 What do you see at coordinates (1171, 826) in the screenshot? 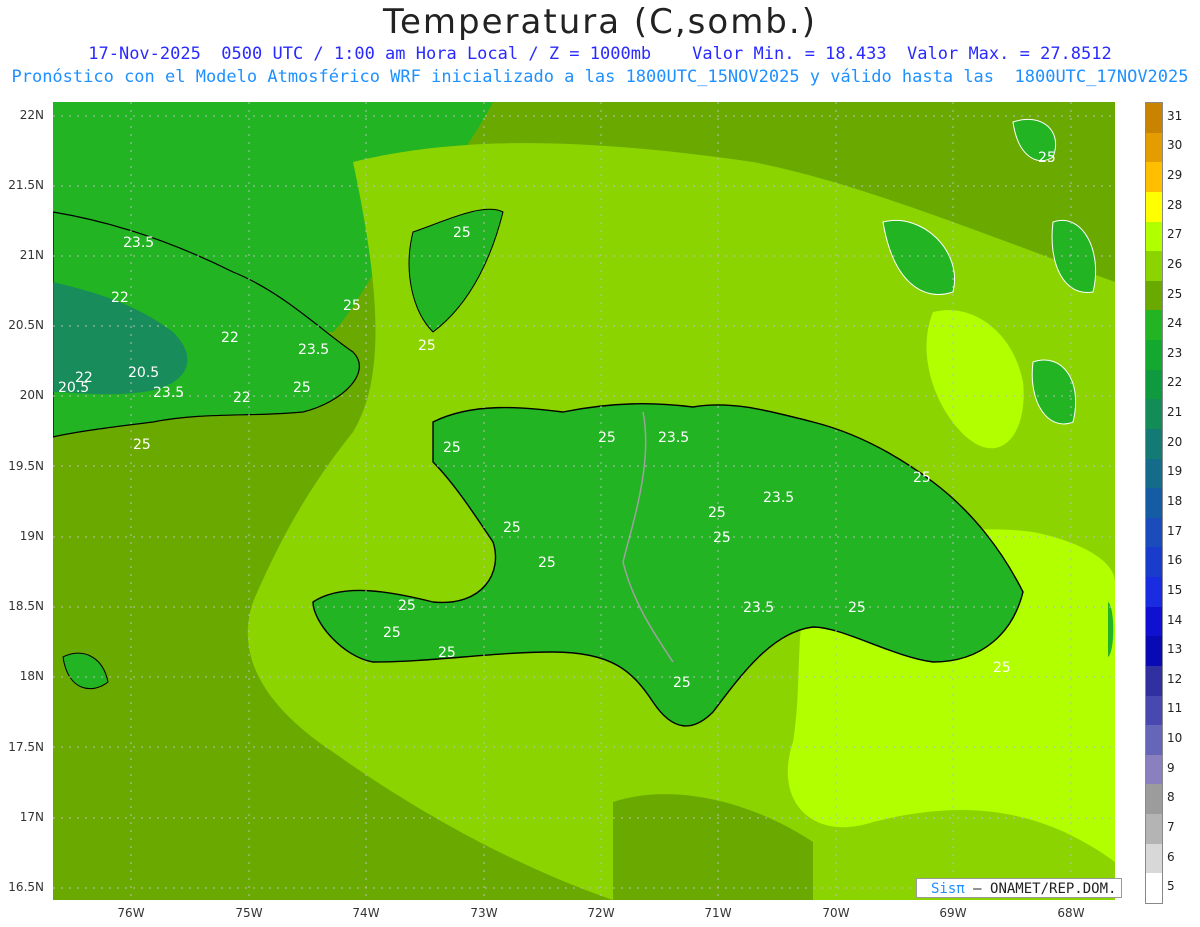
I see `colorbar-label: 7` at bounding box center [1171, 826].